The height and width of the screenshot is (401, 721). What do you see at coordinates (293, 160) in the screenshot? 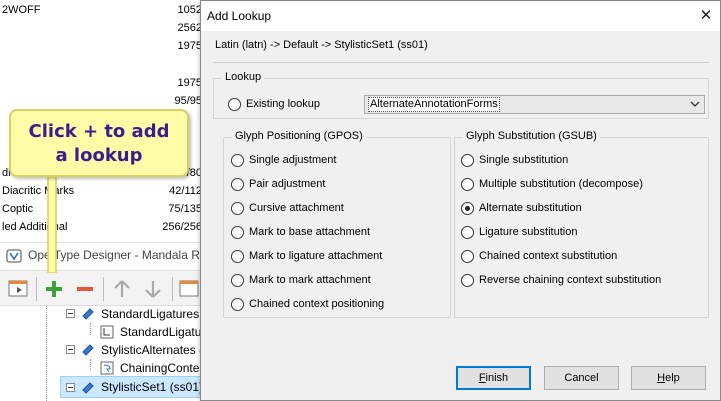
I see `radio-label: Single adjustment` at bounding box center [293, 160].